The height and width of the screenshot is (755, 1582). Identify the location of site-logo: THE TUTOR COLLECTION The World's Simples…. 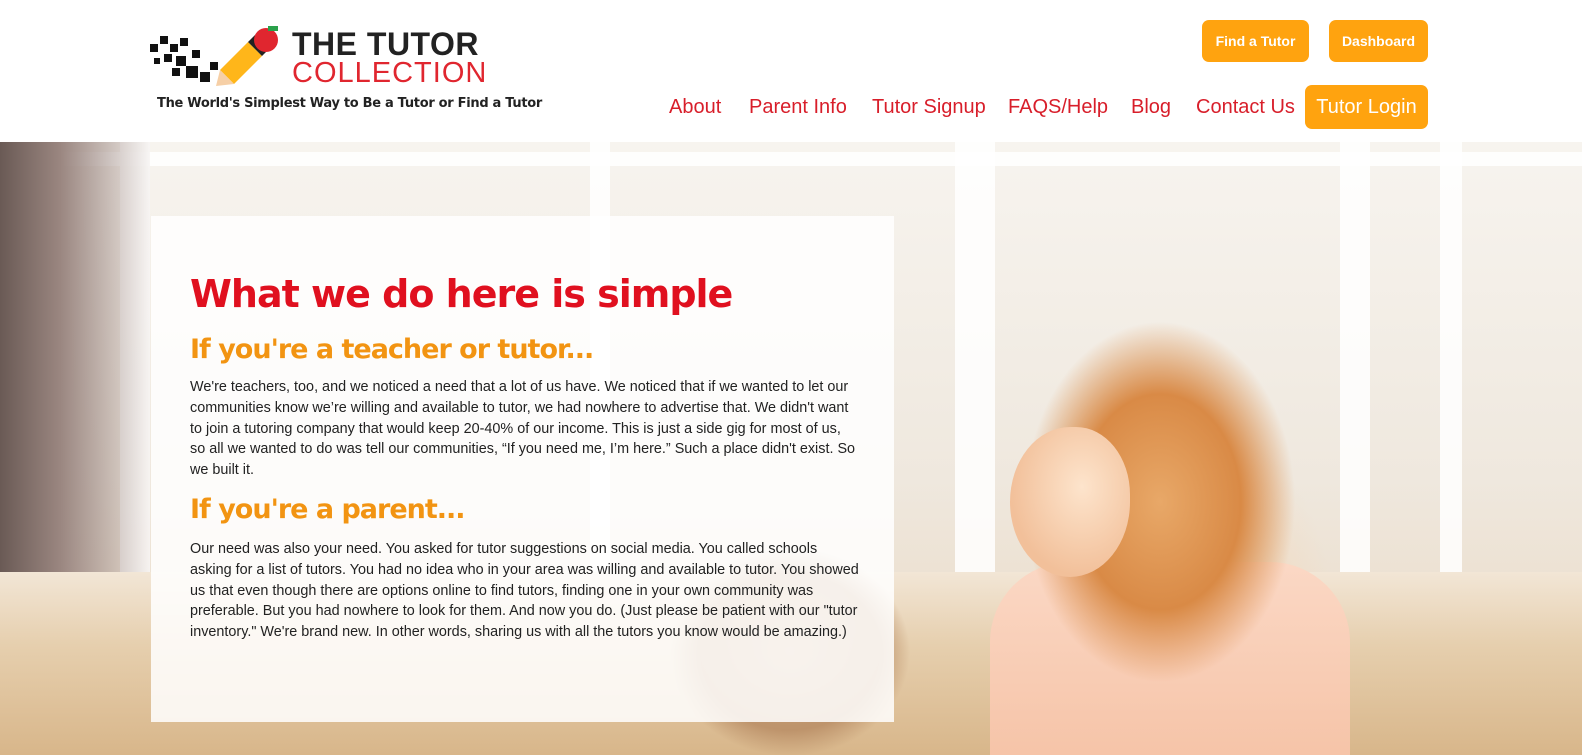
(346, 68).